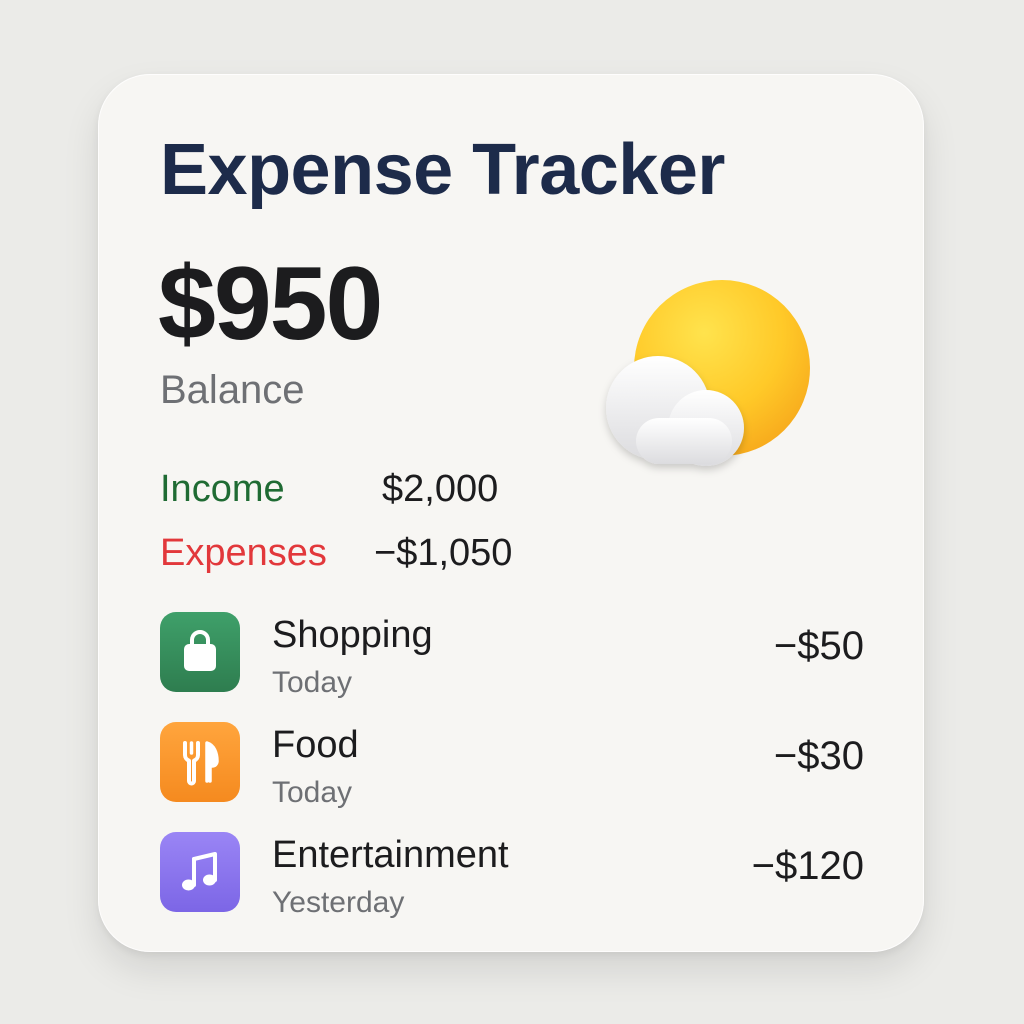 Image resolution: width=1024 pixels, height=1024 pixels. Describe the element at coordinates (243, 553) in the screenshot. I see `expenses-label: Expenses` at that location.